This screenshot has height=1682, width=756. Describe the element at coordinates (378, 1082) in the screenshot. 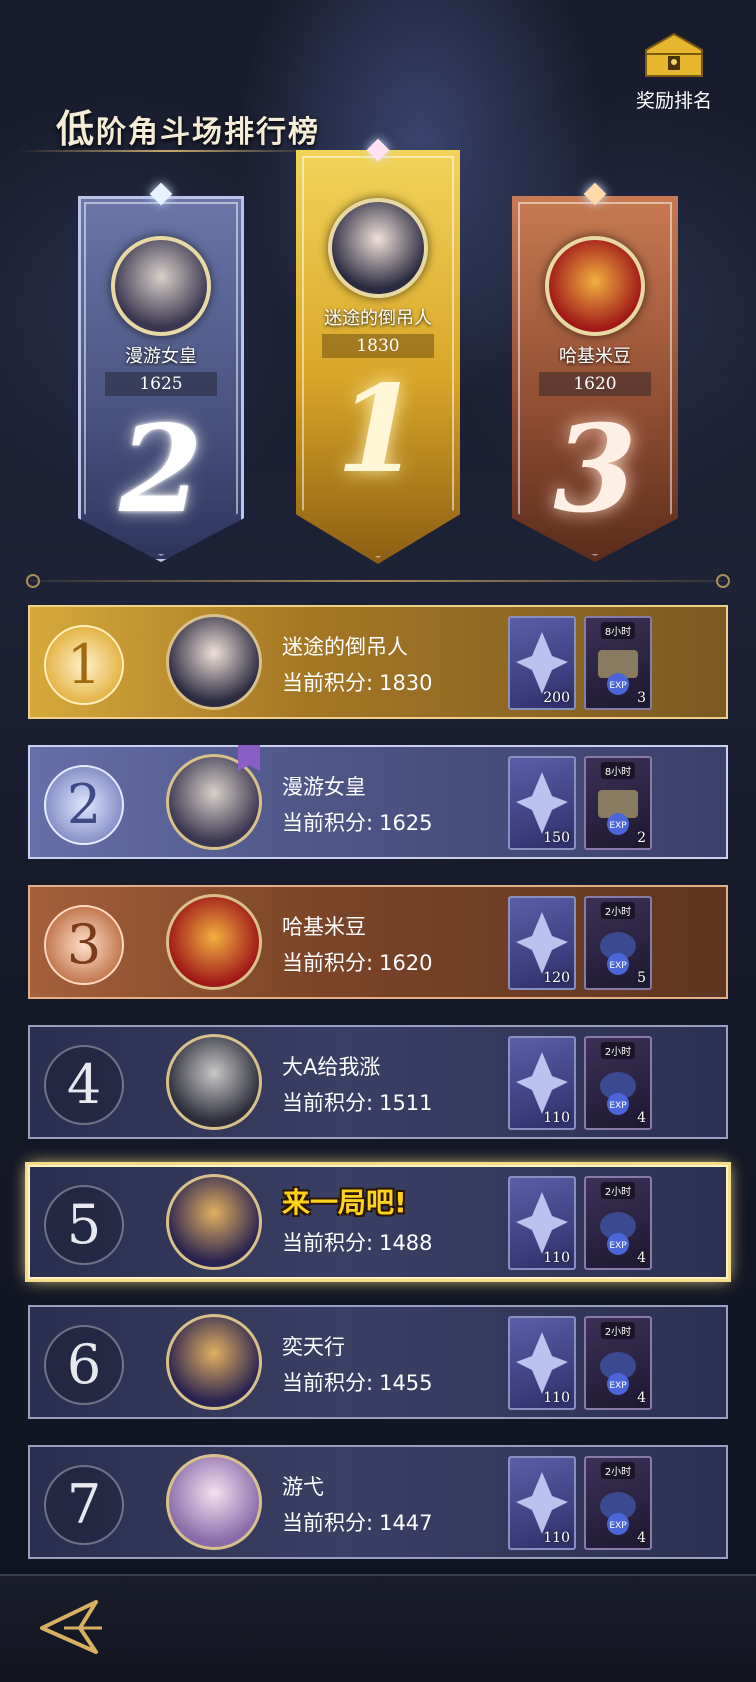

I see `ranking-row: 4 大A给我涨 当前积分: 1511 110 2小时 EXP 4` at that location.